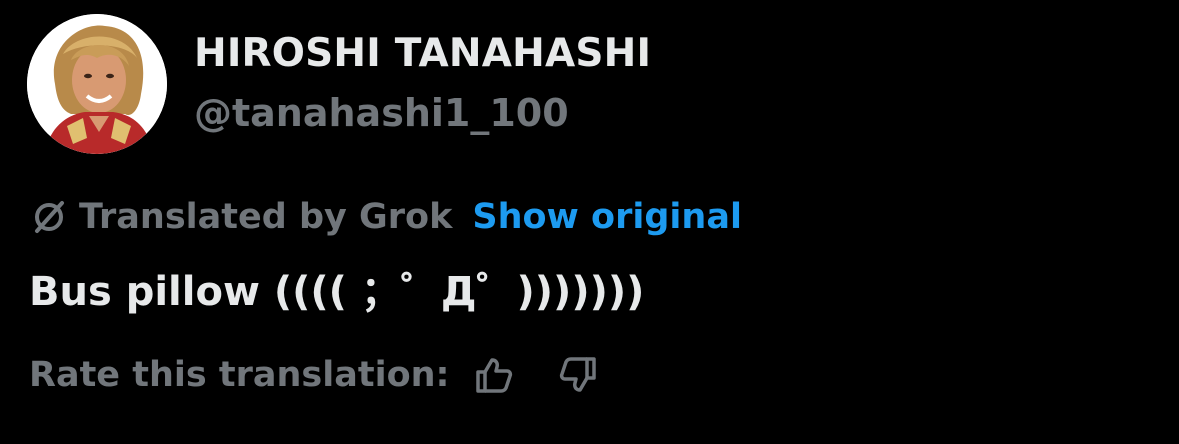  Describe the element at coordinates (239, 375) in the screenshot. I see `rate-translation-label: Rate this translation:` at that location.